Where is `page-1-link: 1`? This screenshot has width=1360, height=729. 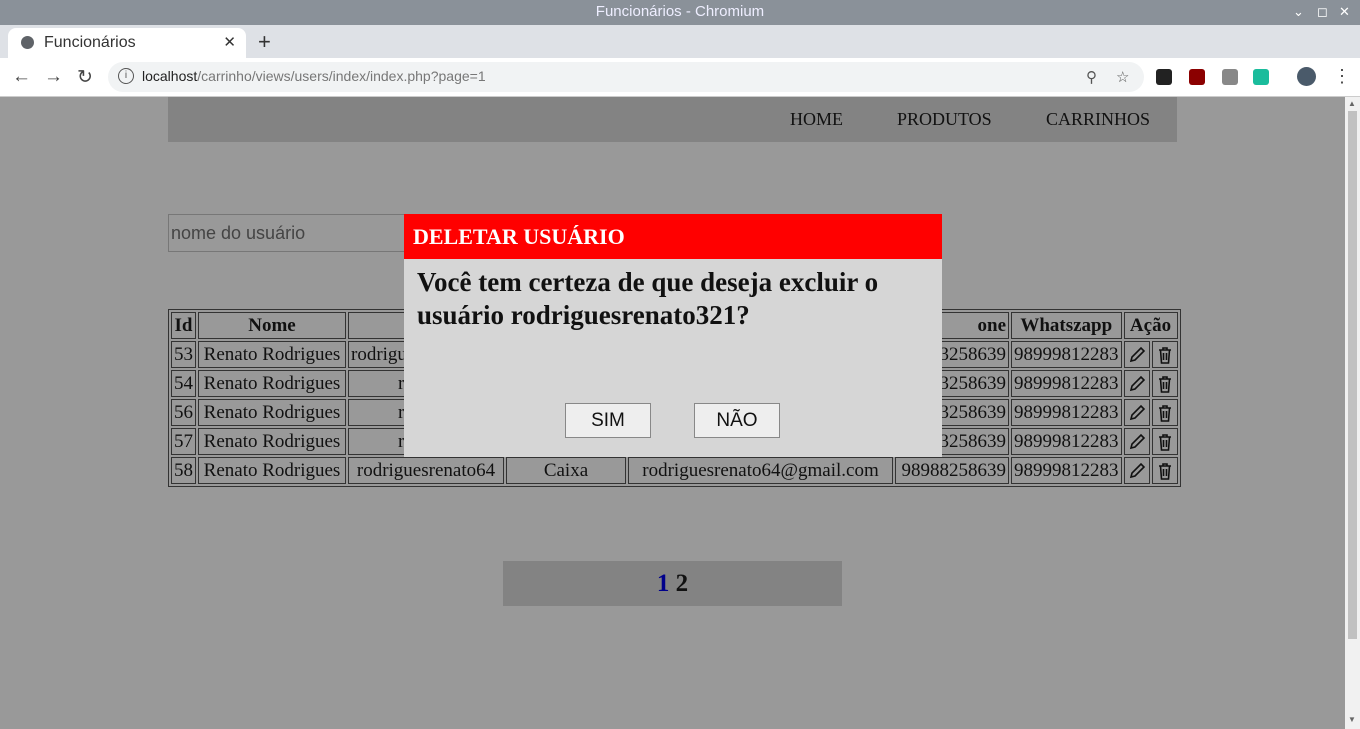 page-1-link: 1 is located at coordinates (663, 583).